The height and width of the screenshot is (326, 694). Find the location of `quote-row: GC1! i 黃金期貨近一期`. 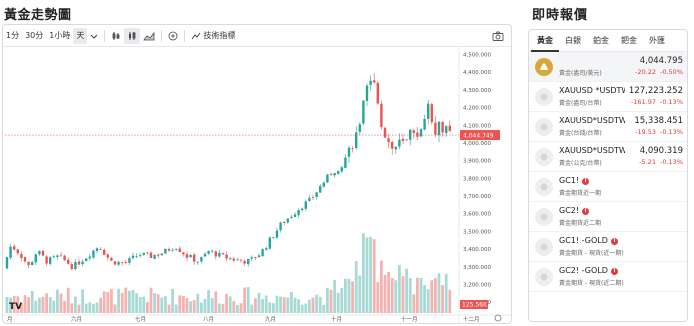

quote-row: GC1! i 黃金期貨近一期 is located at coordinates (608, 187).